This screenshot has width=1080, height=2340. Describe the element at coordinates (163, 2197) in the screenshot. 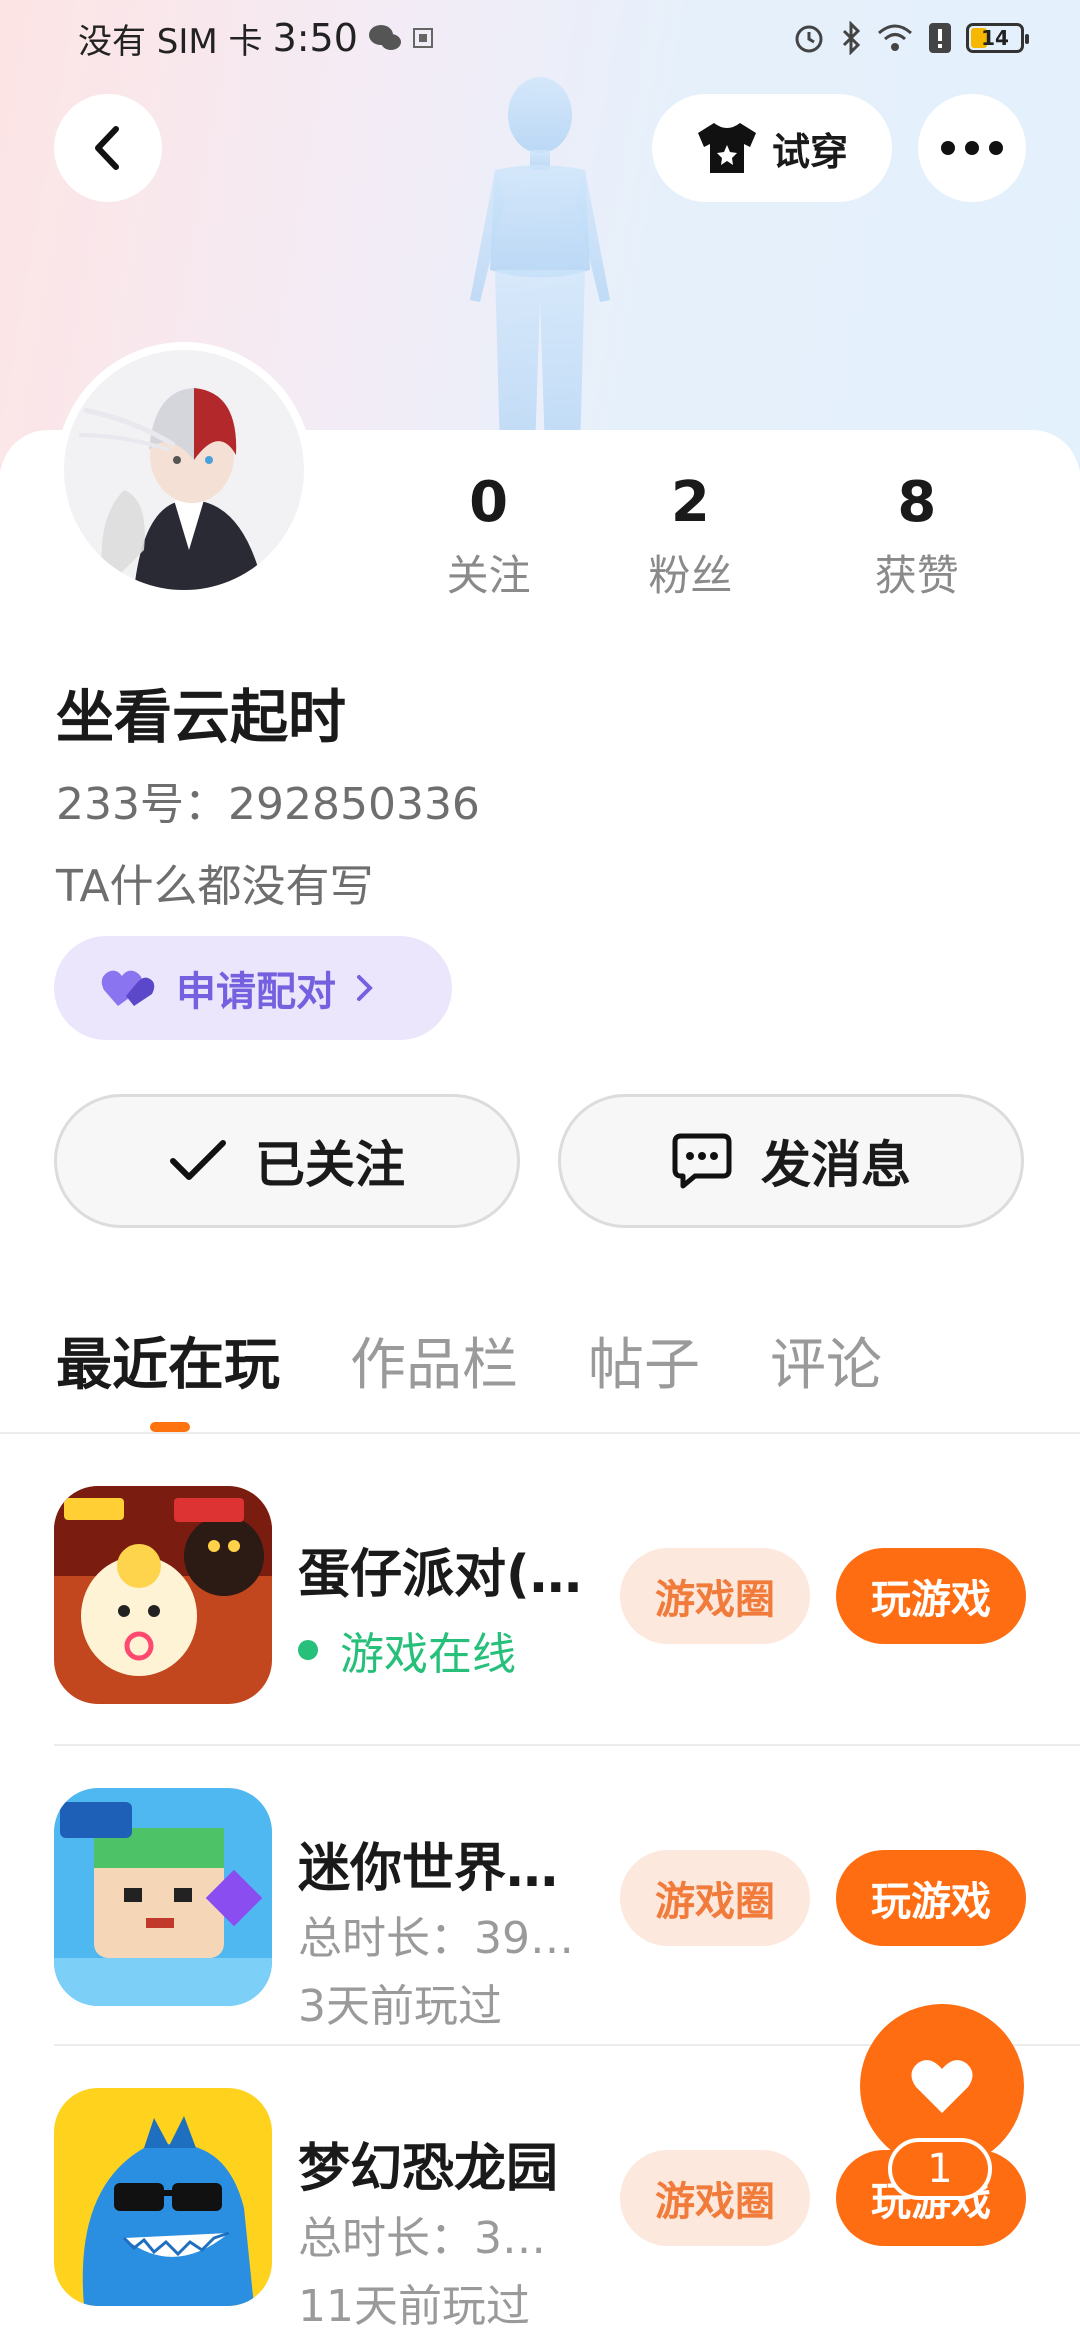

I see `game-icon-dino-park` at that location.